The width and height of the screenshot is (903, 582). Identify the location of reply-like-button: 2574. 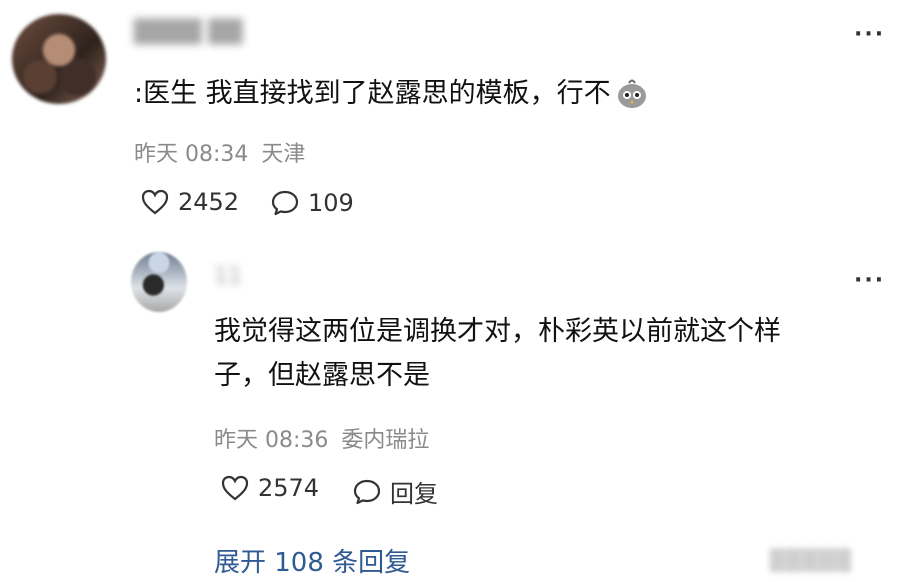
(269, 488).